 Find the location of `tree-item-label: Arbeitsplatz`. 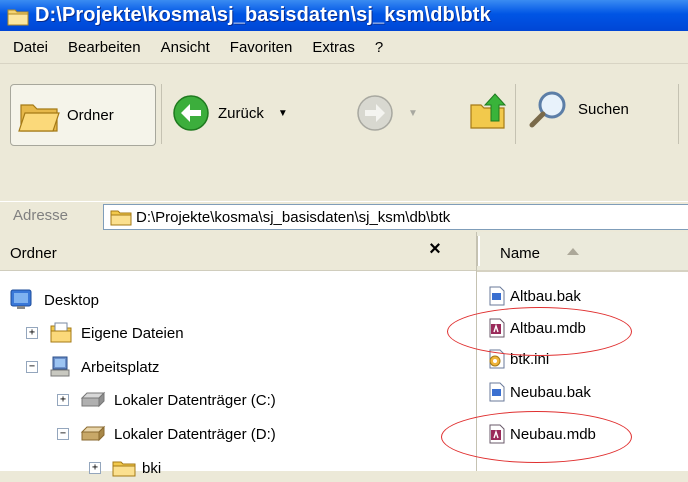

tree-item-label: Arbeitsplatz is located at coordinates (120, 367).